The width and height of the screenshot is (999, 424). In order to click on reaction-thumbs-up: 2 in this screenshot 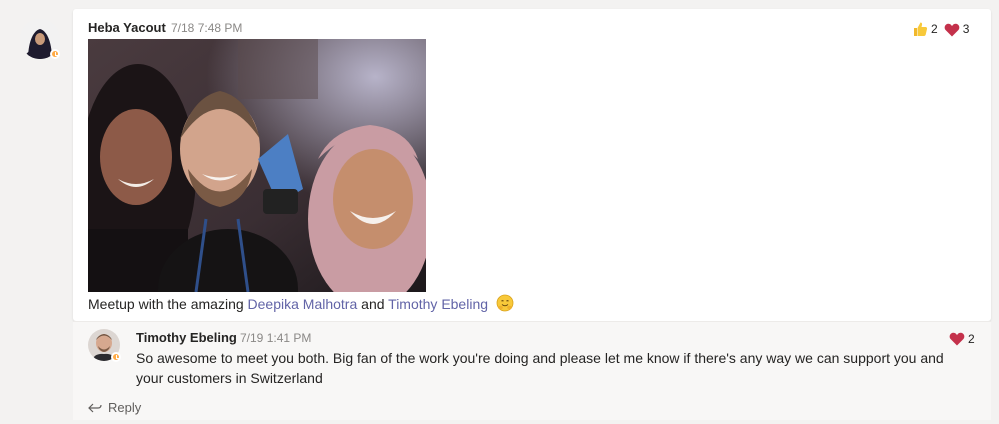, I will do `click(925, 29)`.